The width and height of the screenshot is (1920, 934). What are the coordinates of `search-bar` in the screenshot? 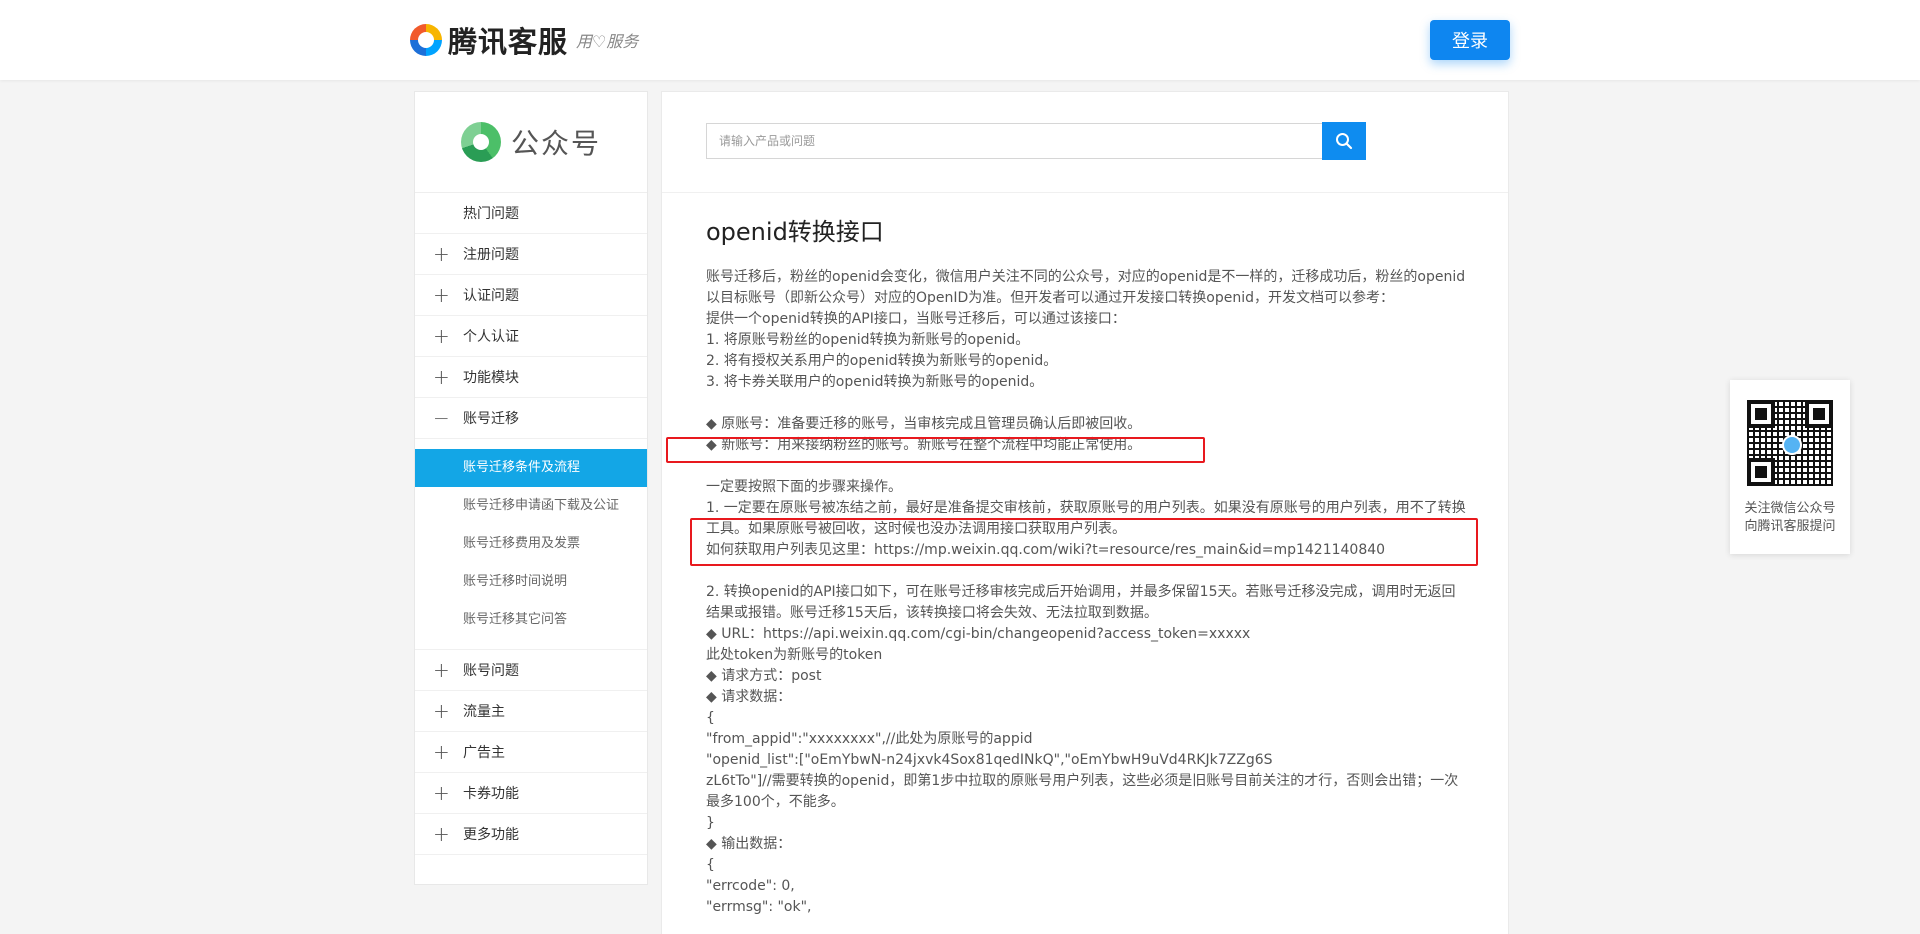 It's located at (1036, 141).